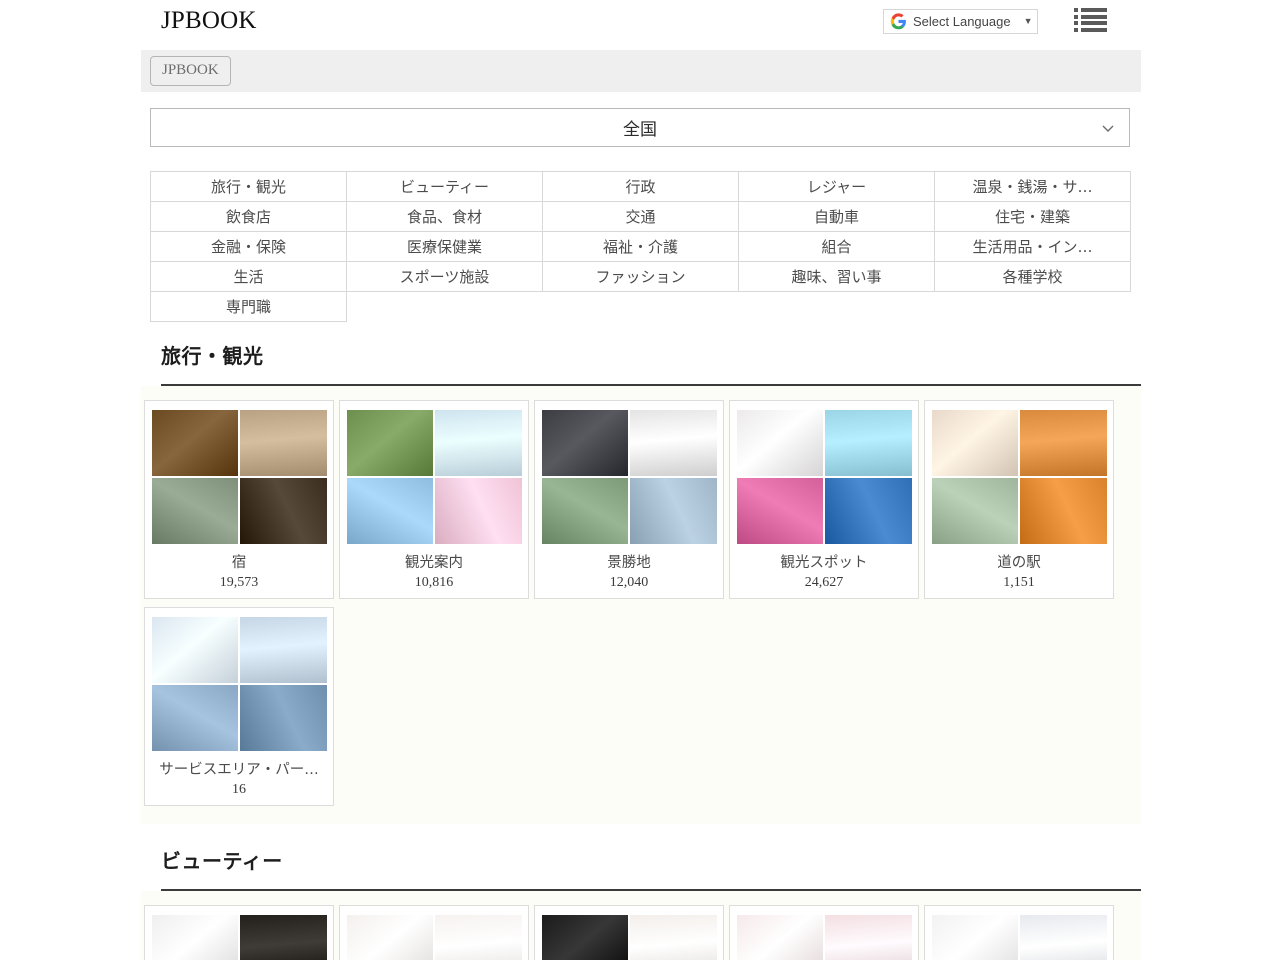  What do you see at coordinates (629, 582) in the screenshot?
I see `card-count: 12,040` at bounding box center [629, 582].